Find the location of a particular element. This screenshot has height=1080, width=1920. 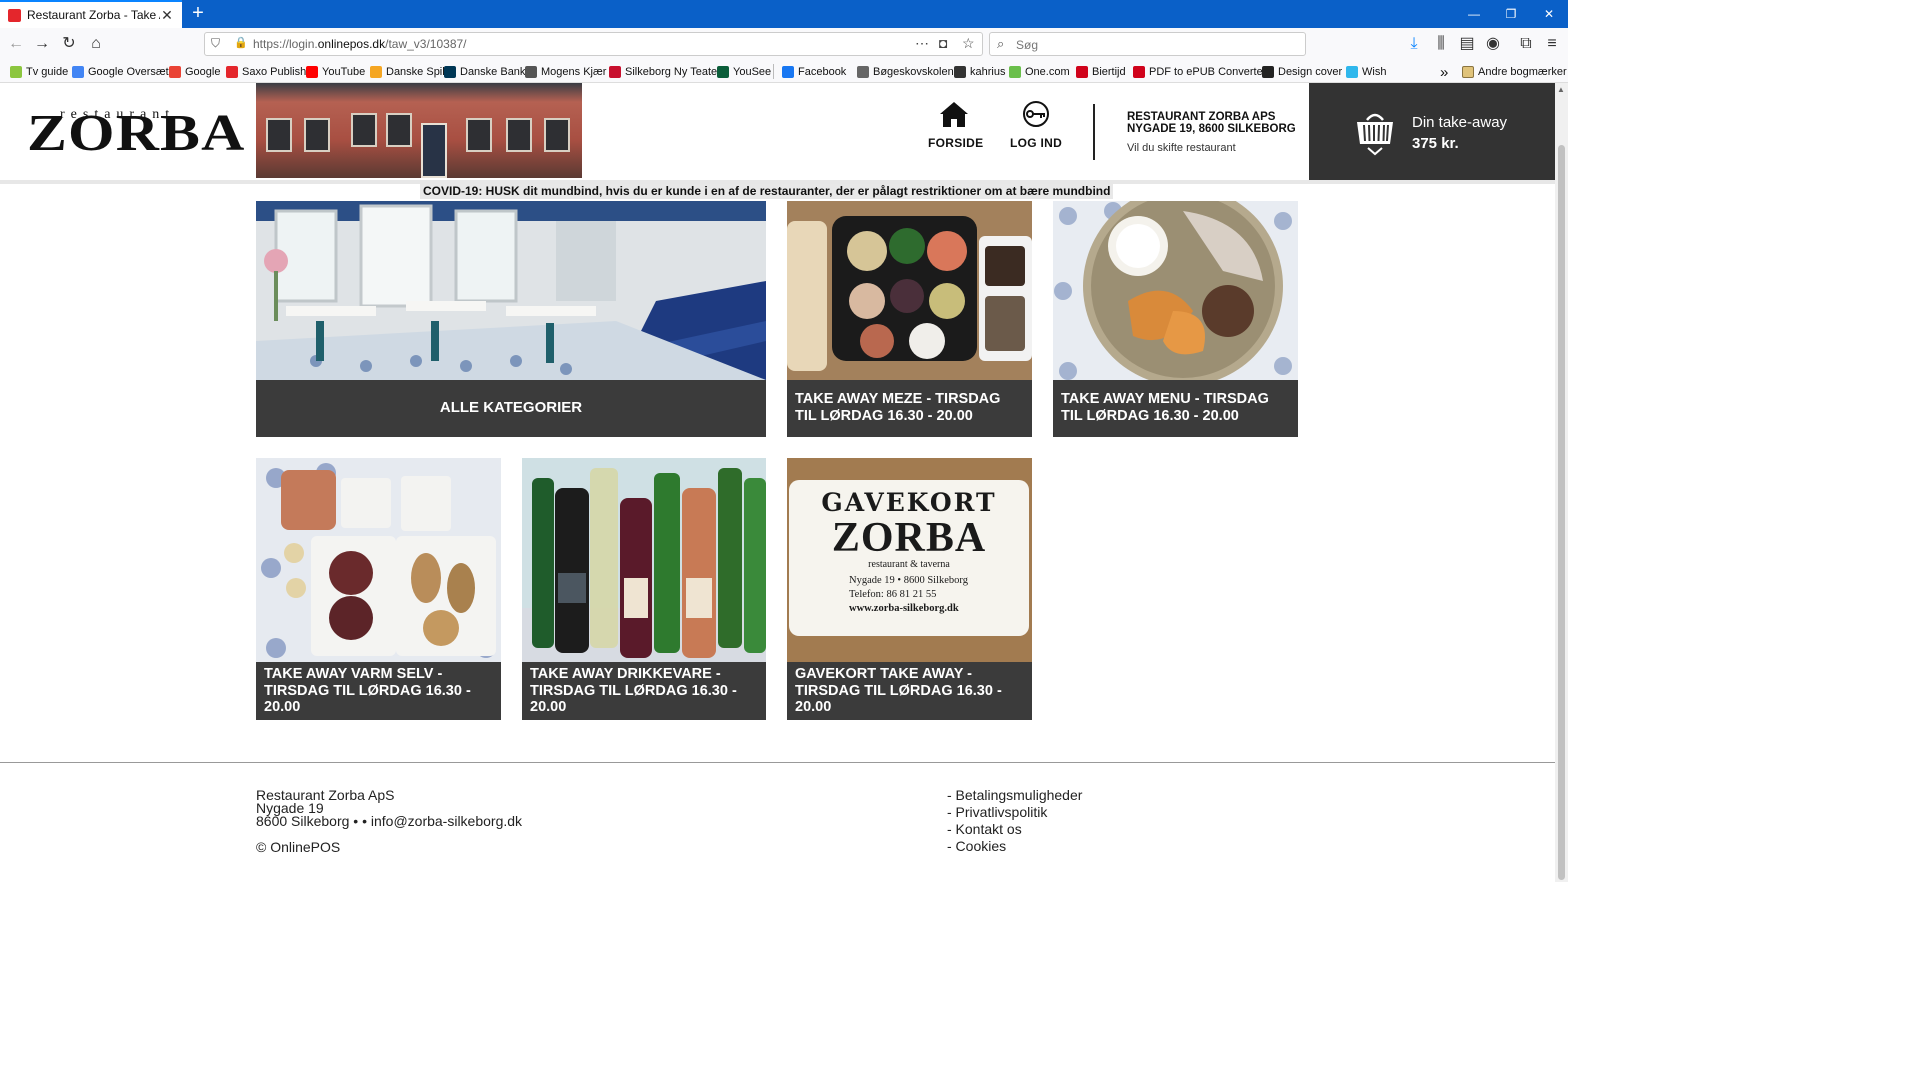

facade-door is located at coordinates (434, 150).